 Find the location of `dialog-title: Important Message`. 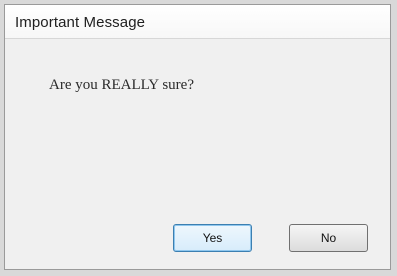

dialog-title: Important Message is located at coordinates (80, 22).